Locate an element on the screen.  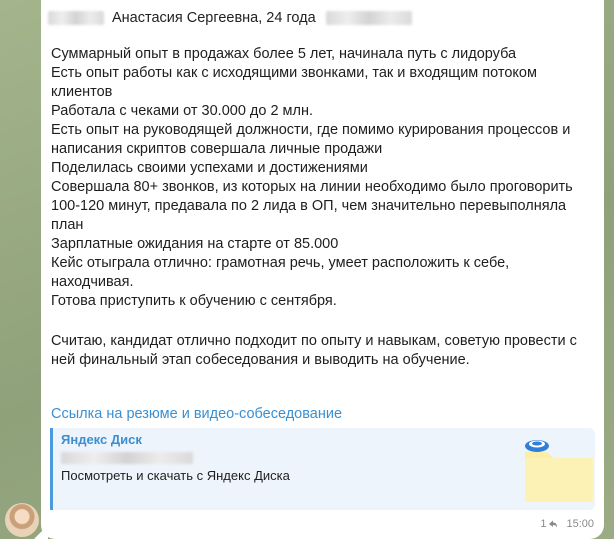
message-line: Готова приступить к обучению с сентября. is located at coordinates (194, 301).